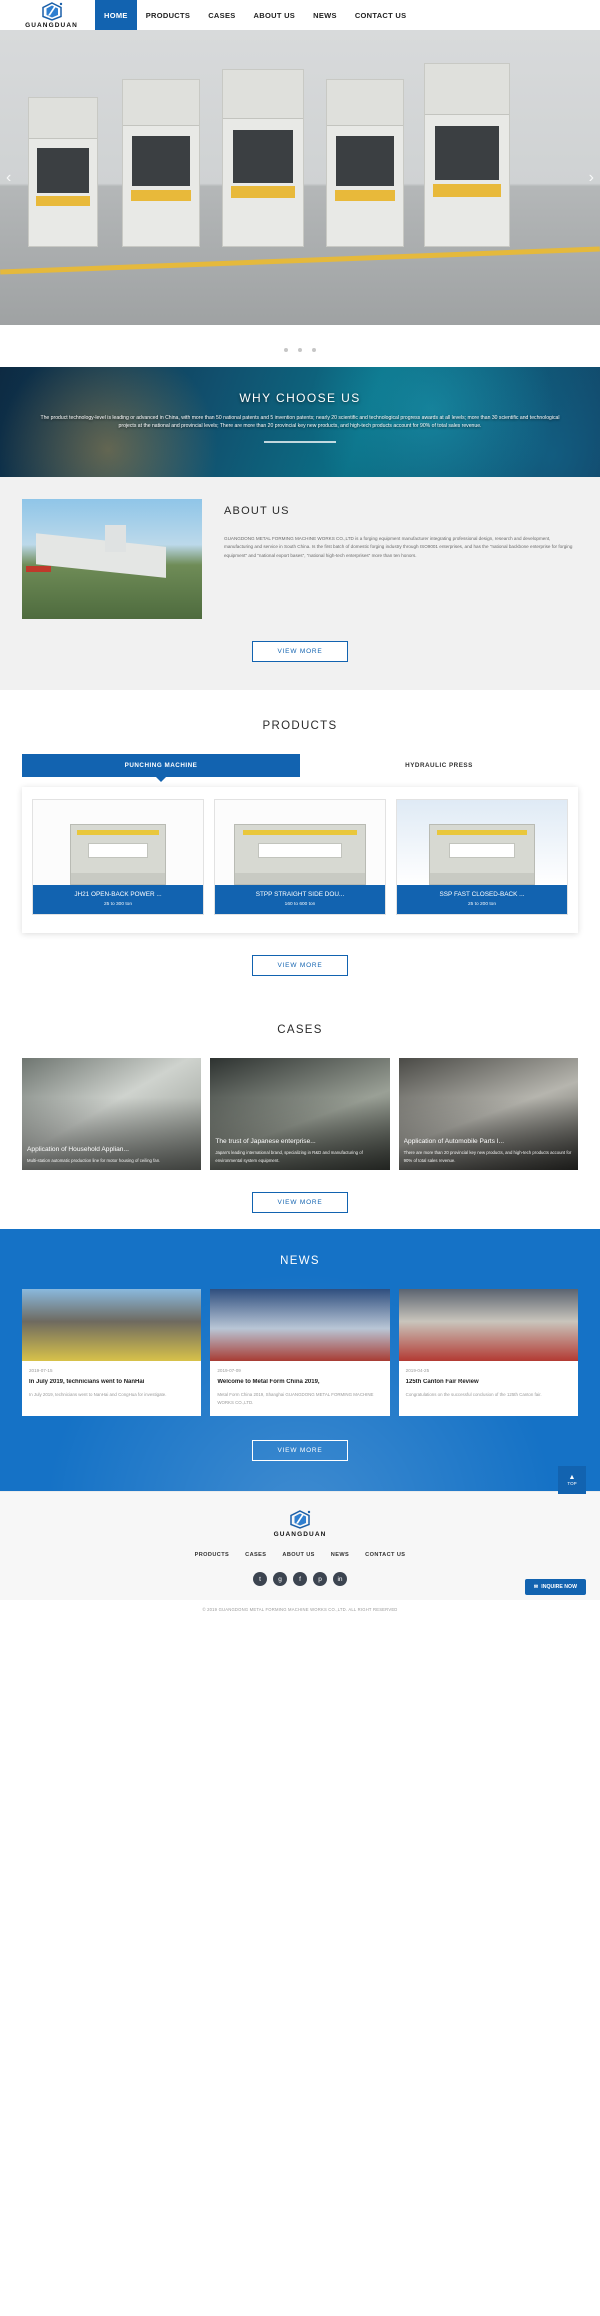 The width and height of the screenshot is (600, 2316). I want to click on why-divider, so click(300, 441).